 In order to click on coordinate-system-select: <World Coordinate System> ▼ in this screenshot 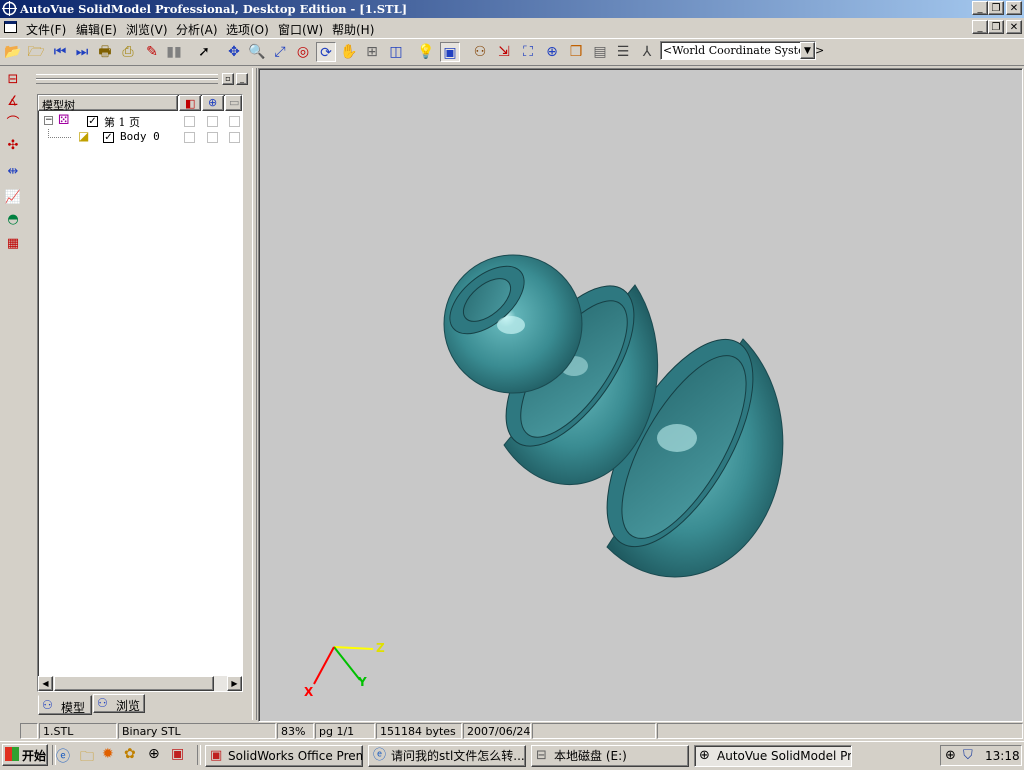, I will do `click(742, 50)`.